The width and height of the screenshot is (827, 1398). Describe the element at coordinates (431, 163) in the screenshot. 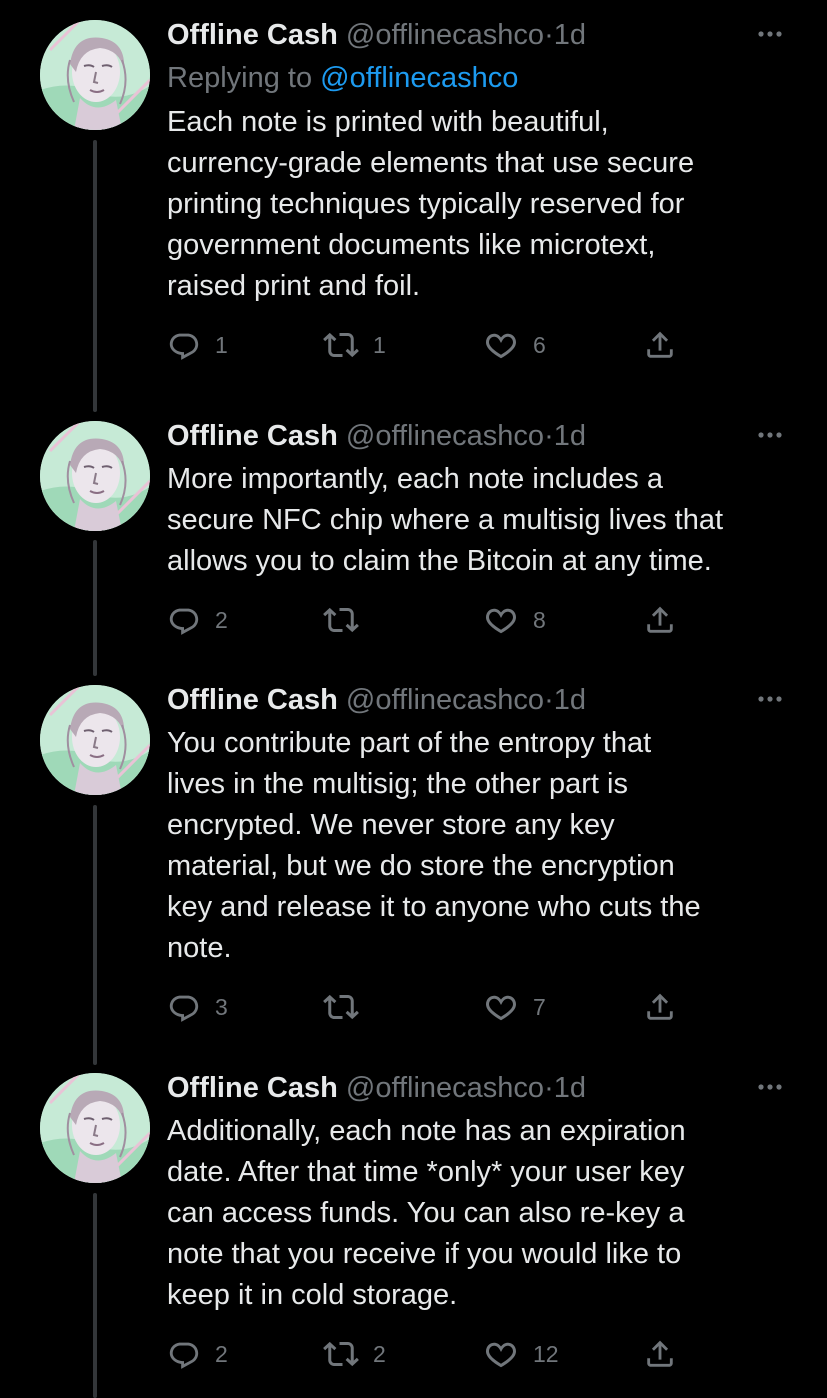

I see `tweet-text-line: currency-grade elements that use secure` at that location.